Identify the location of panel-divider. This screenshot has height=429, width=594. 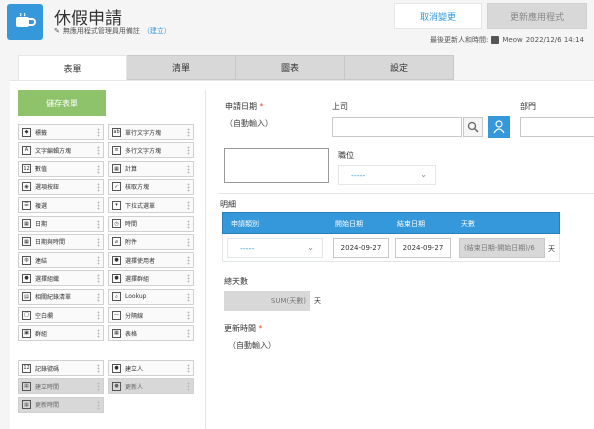
(205, 259).